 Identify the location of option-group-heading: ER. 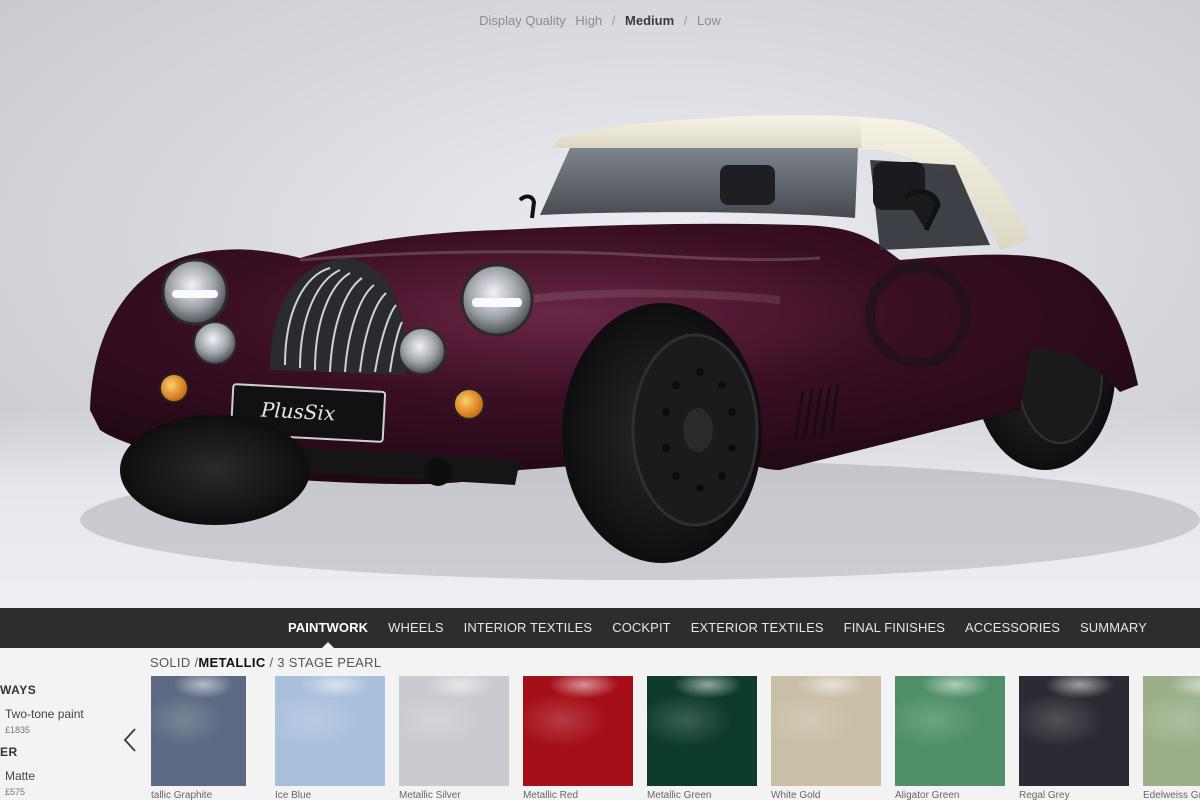
(9, 752).